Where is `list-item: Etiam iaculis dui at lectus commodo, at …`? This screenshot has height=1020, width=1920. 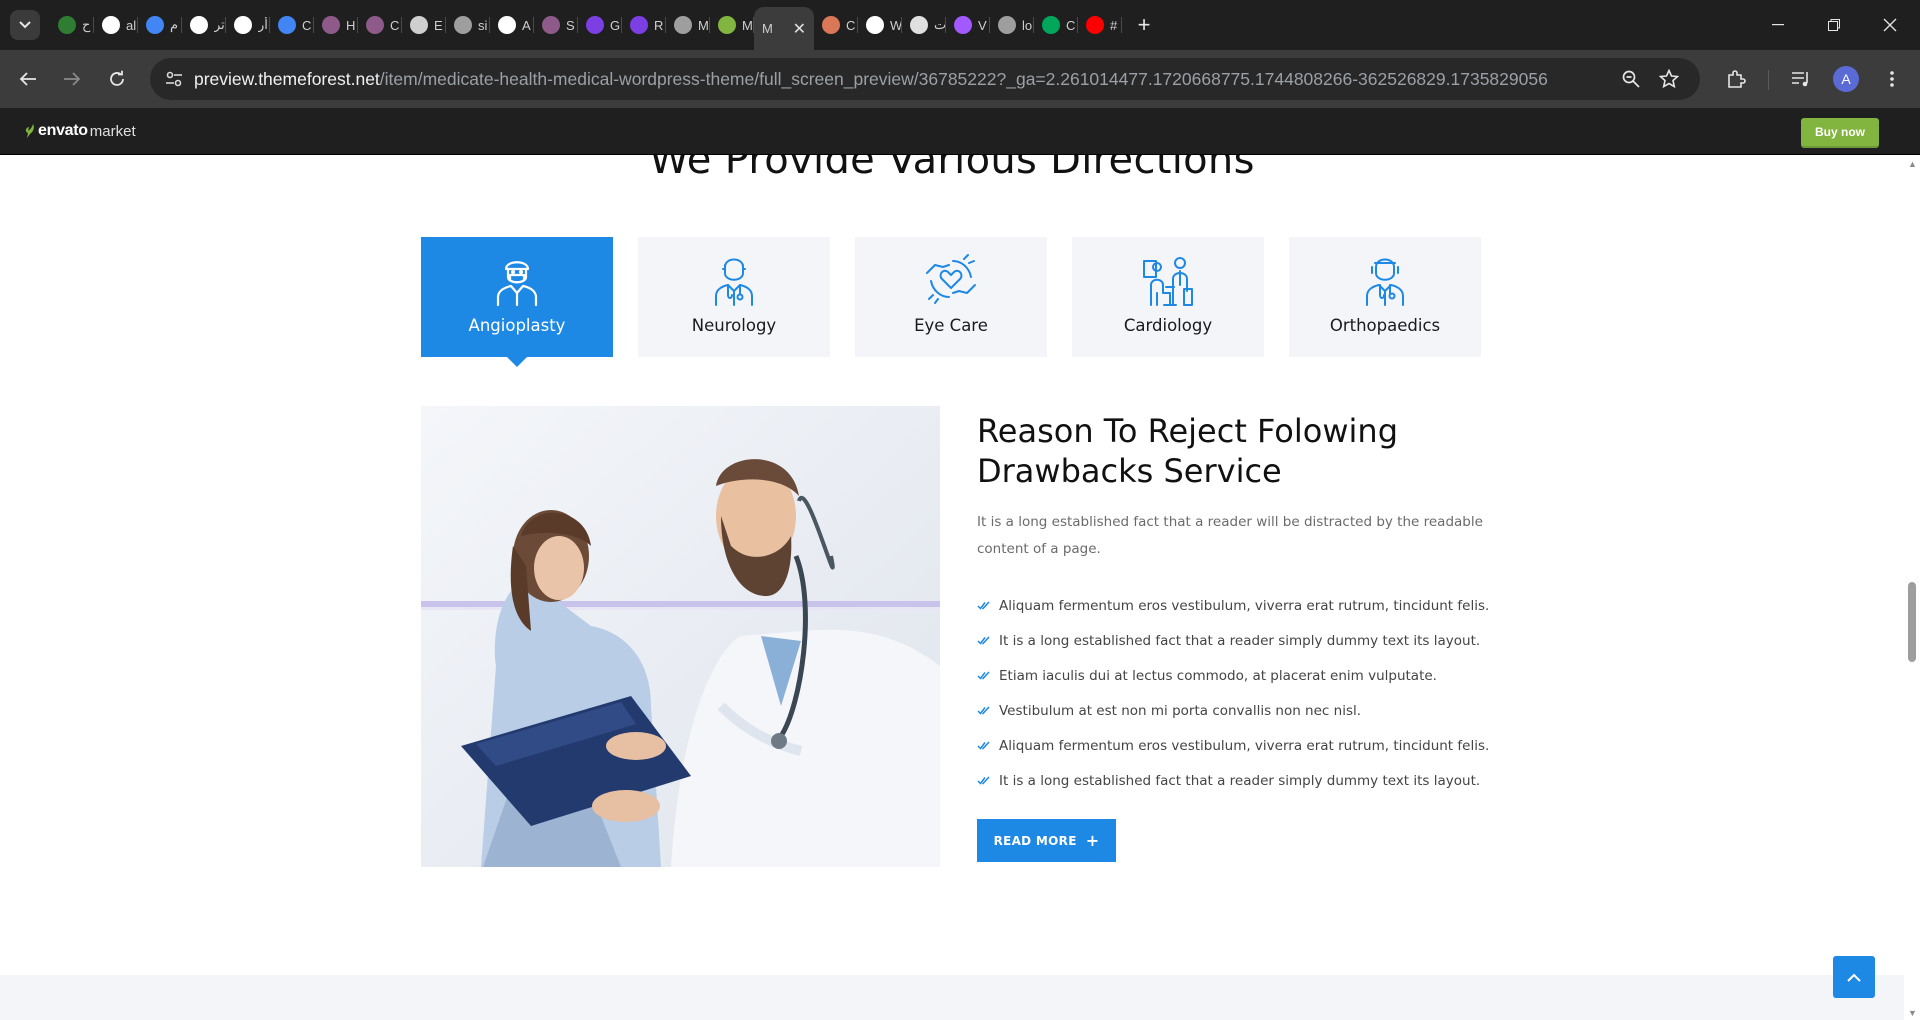
list-item: Etiam iaculis dui at lectus commodo, at … is located at coordinates (1237, 675).